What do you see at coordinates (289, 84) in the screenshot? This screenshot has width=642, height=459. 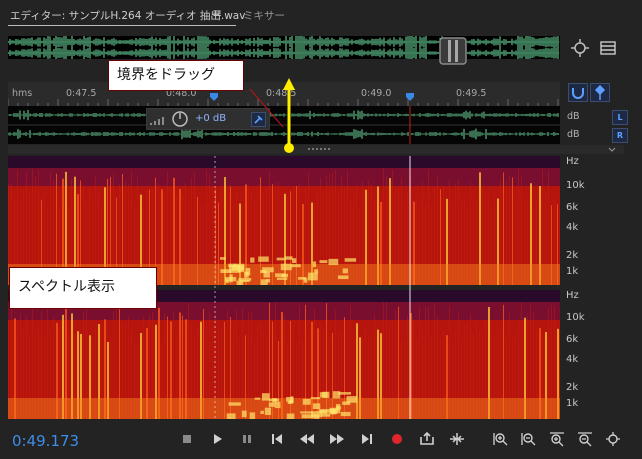 I see `drag-arrow-head` at bounding box center [289, 84].